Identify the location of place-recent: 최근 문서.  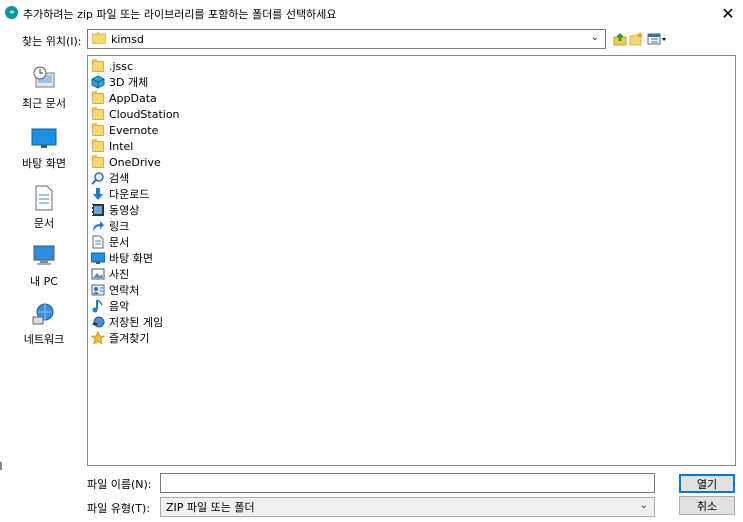
(44, 88).